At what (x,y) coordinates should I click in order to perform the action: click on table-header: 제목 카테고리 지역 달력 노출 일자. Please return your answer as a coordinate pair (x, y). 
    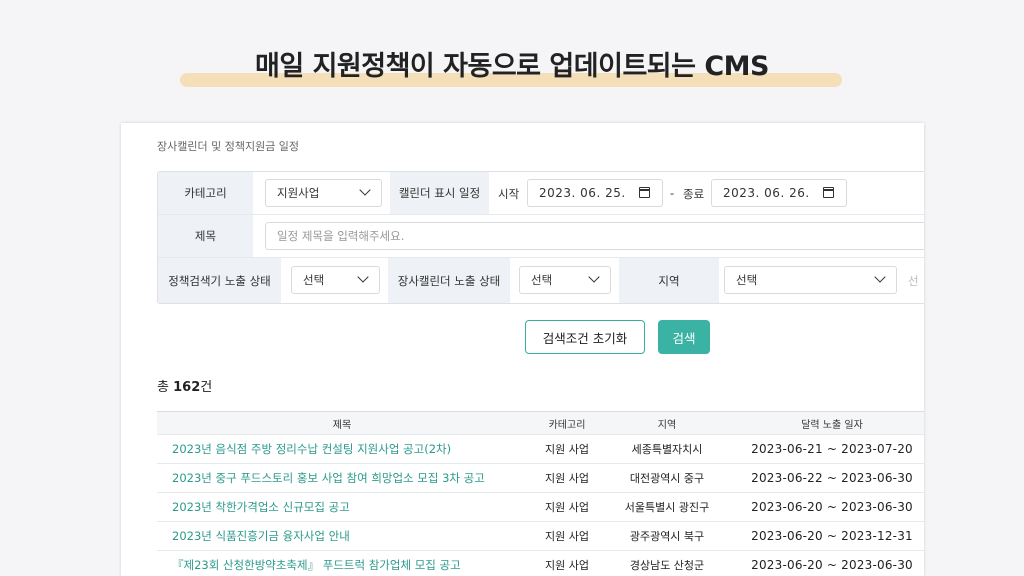
    Looking at the image, I should click on (540, 423).